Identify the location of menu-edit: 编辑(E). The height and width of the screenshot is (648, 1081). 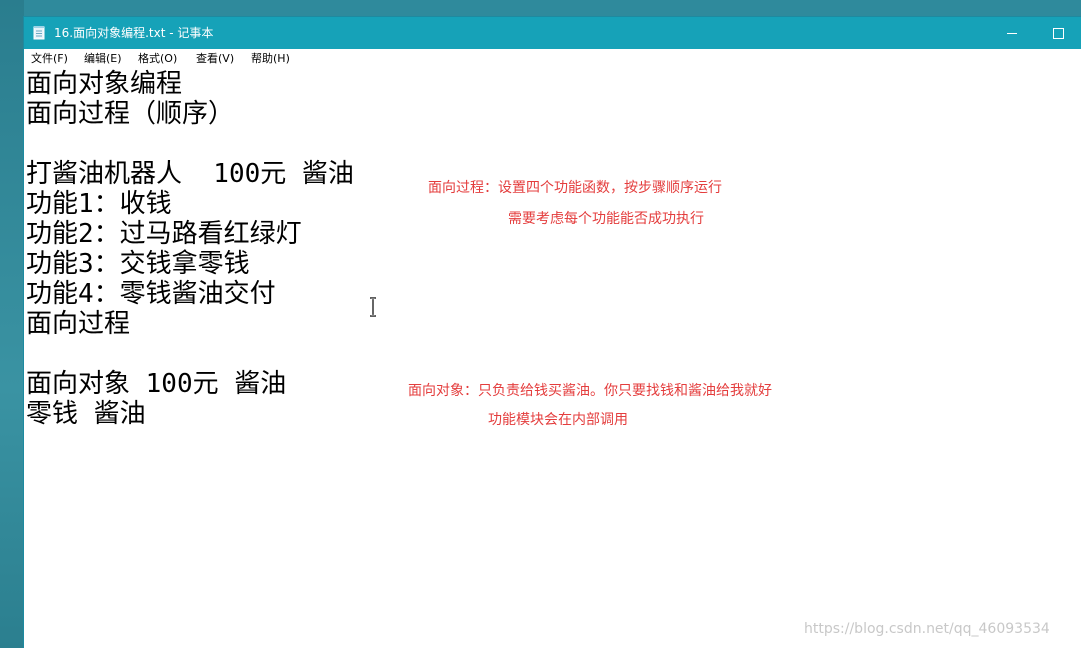
(103, 59).